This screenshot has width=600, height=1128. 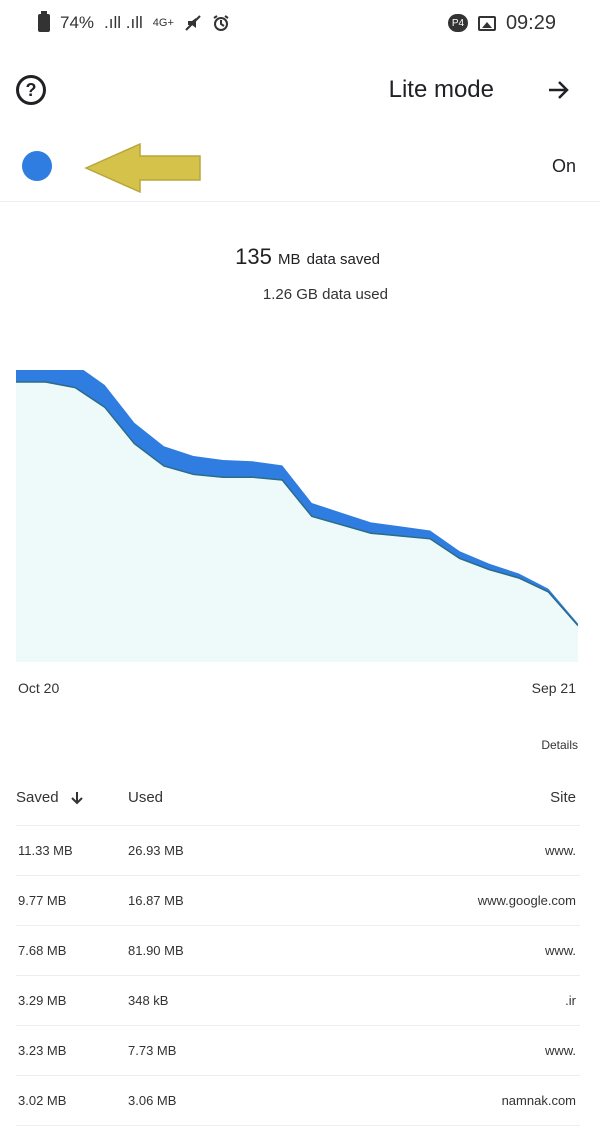 I want to click on row-saved: 3.02 MB, so click(x=42, y=1100).